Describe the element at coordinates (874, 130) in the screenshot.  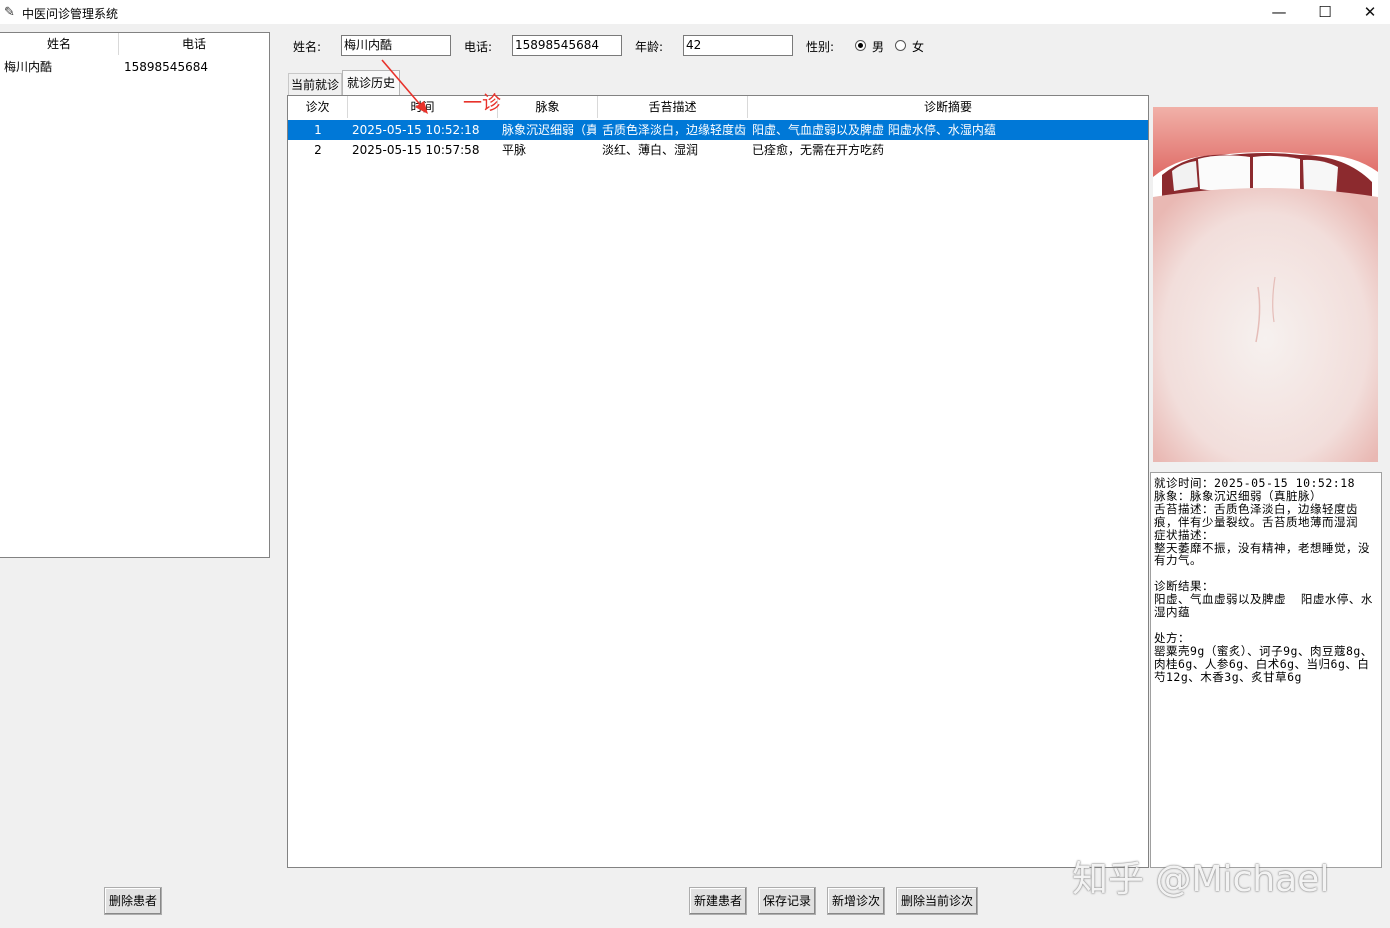
I see `visit-summary: 阳虚、气血虚弱以及脾虚 阳虚水停、水湿内蕴` at that location.